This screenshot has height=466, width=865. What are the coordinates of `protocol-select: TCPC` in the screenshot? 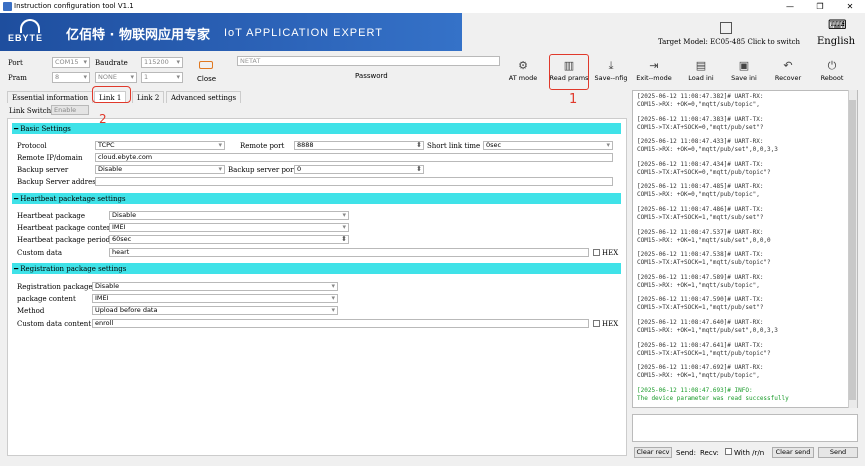 It's located at (160, 145).